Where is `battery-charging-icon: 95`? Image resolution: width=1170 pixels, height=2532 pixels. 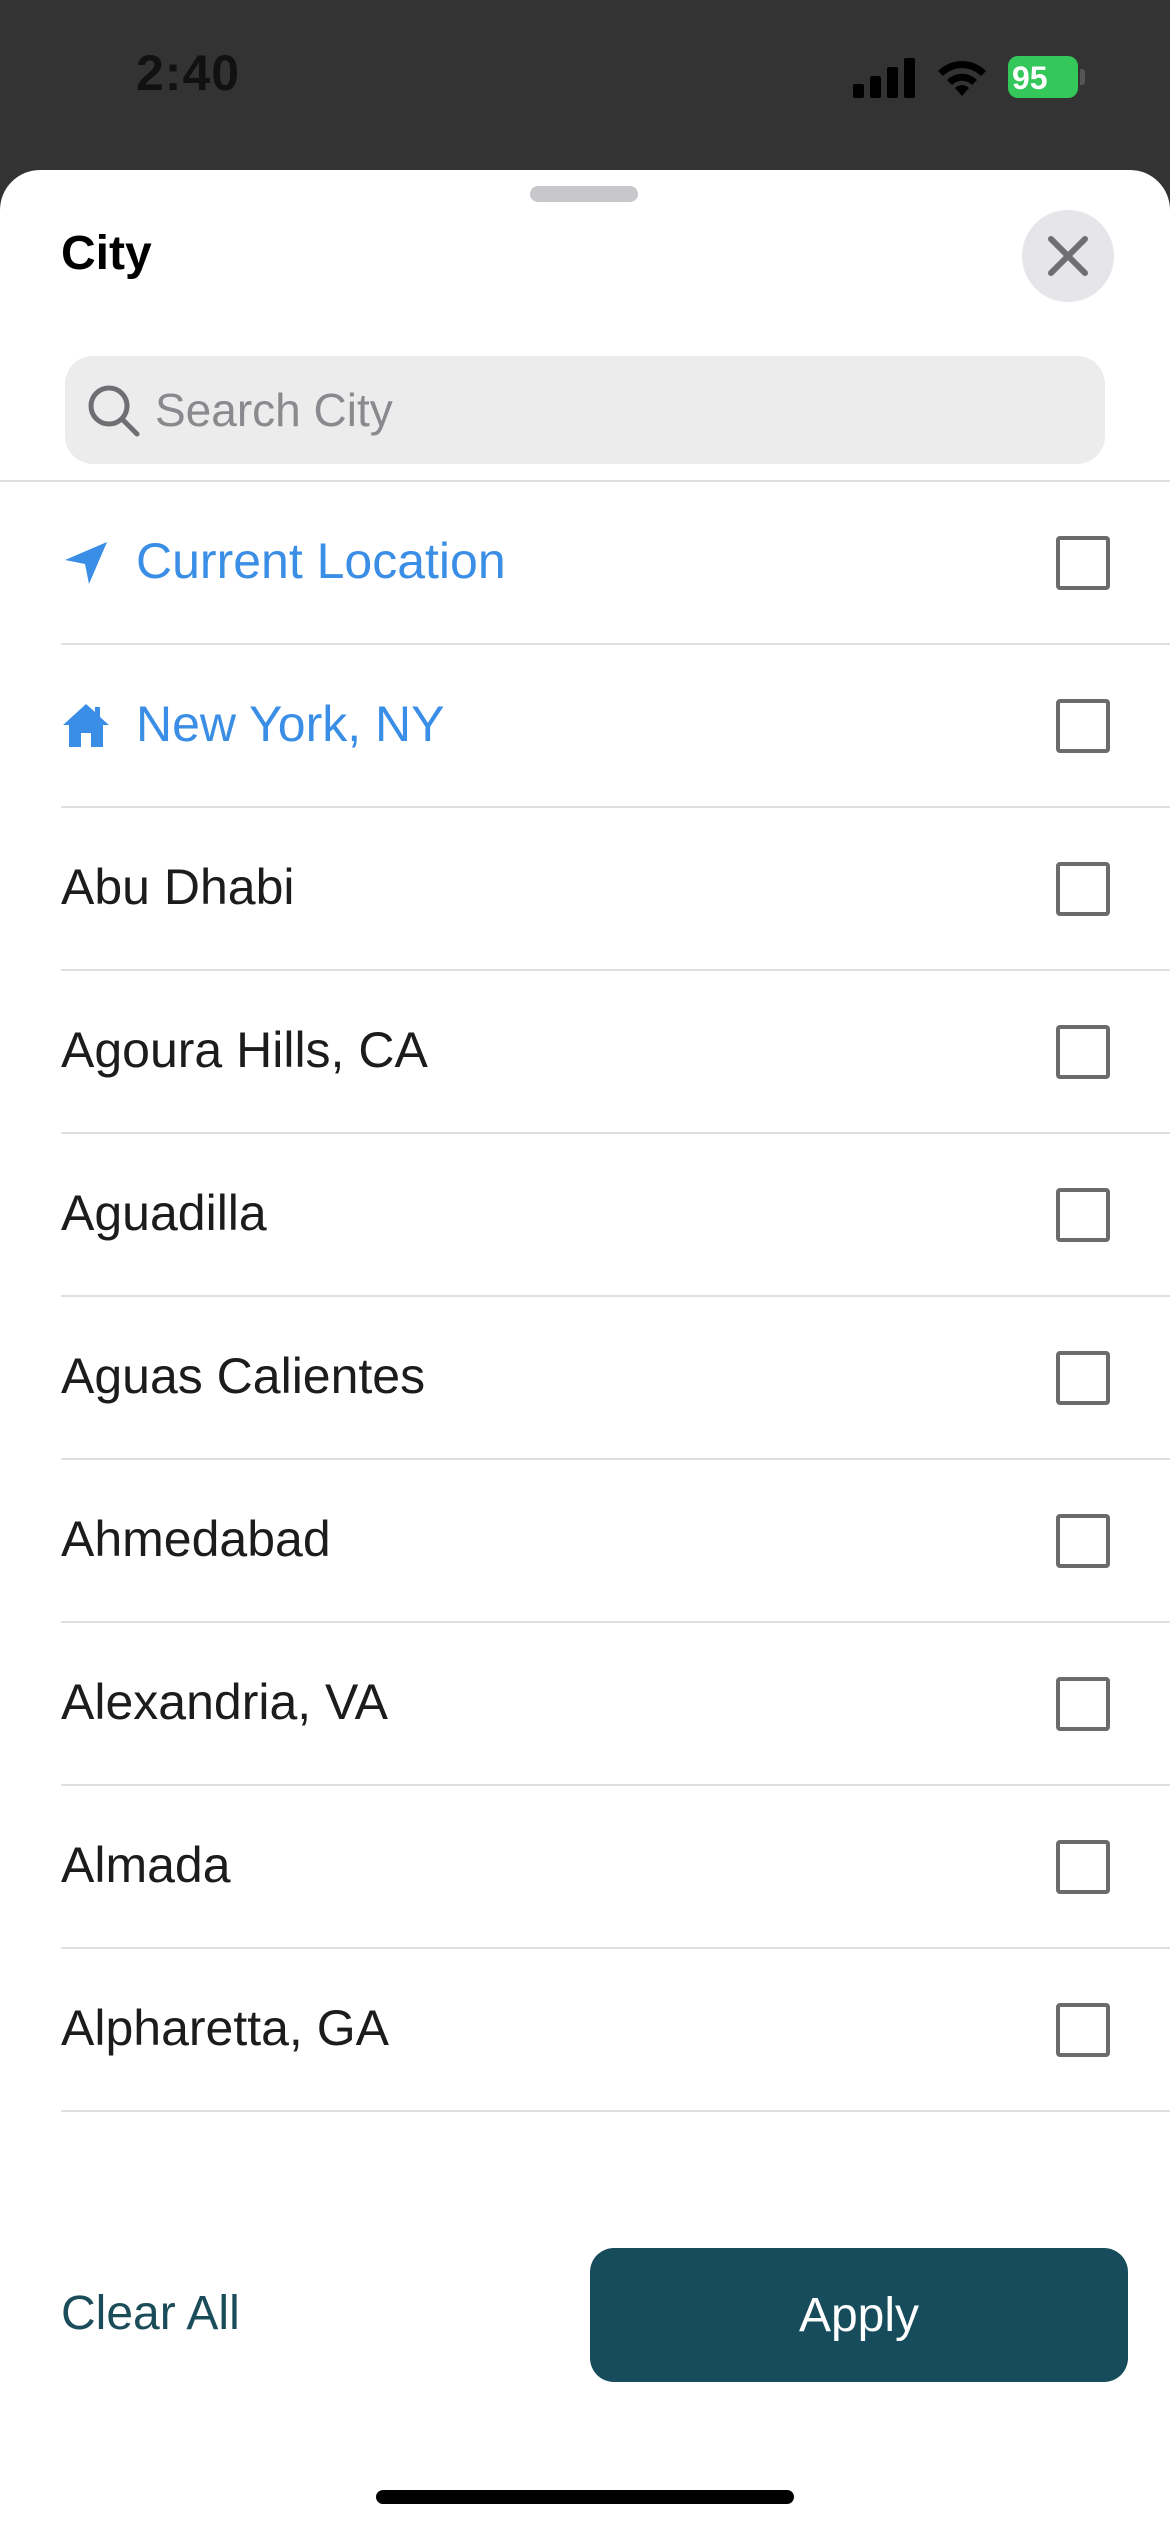 battery-charging-icon: 95 is located at coordinates (1046, 77).